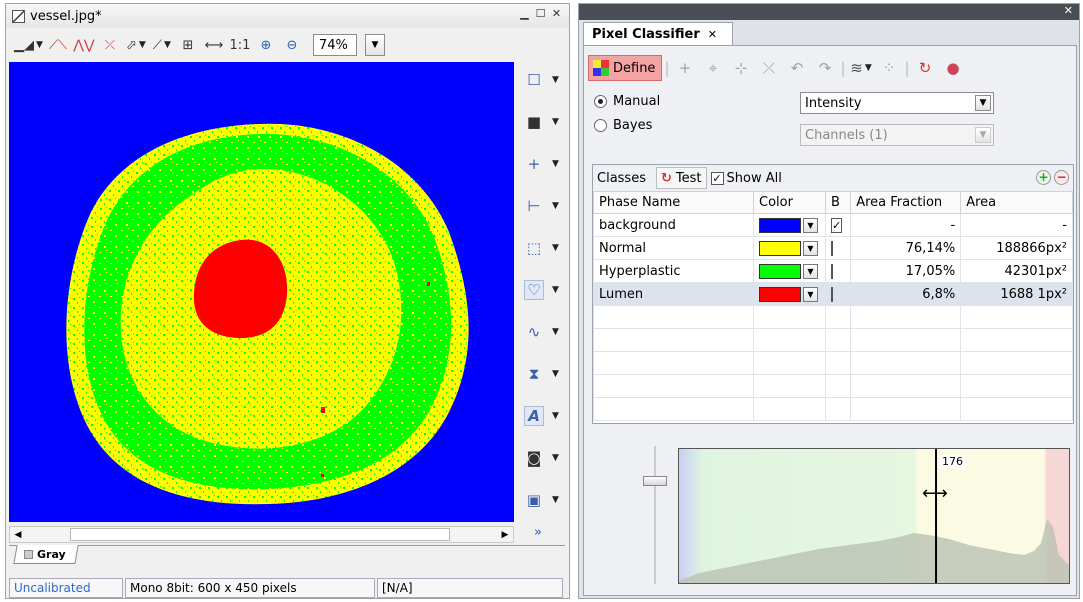 This screenshot has height=602, width=1083. What do you see at coordinates (66, 588) in the screenshot?
I see `calibration-status: Uncalibrated` at bounding box center [66, 588].